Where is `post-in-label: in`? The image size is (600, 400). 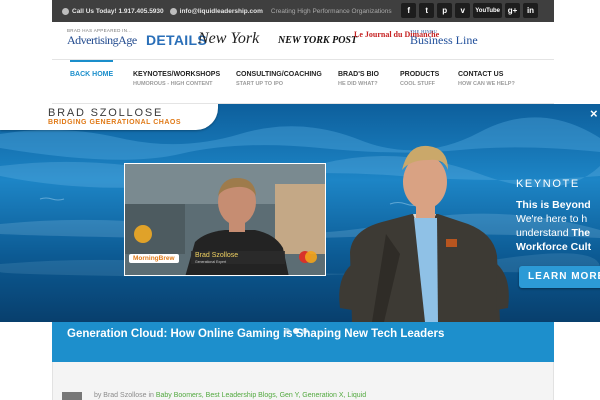 post-in-label: in is located at coordinates (151, 395).